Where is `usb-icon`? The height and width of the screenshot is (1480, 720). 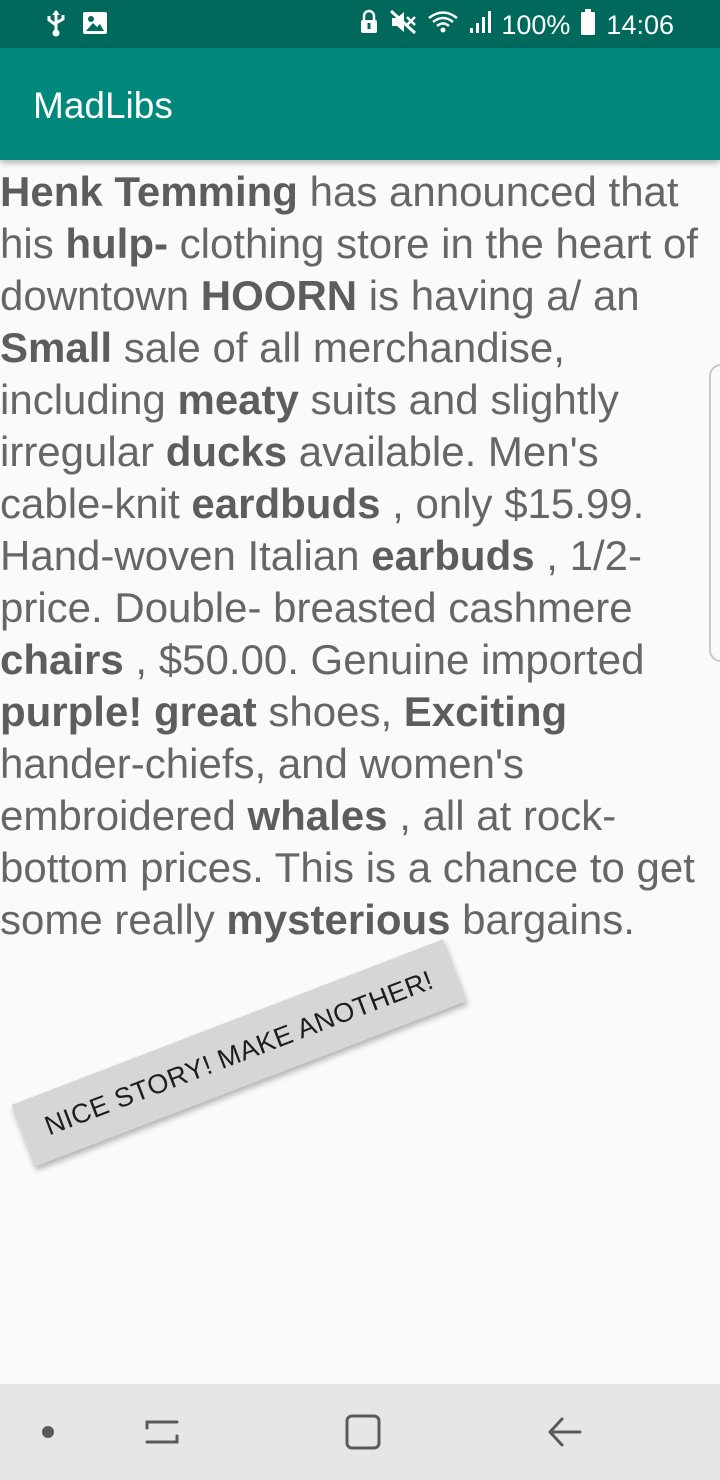 usb-icon is located at coordinates (56, 25).